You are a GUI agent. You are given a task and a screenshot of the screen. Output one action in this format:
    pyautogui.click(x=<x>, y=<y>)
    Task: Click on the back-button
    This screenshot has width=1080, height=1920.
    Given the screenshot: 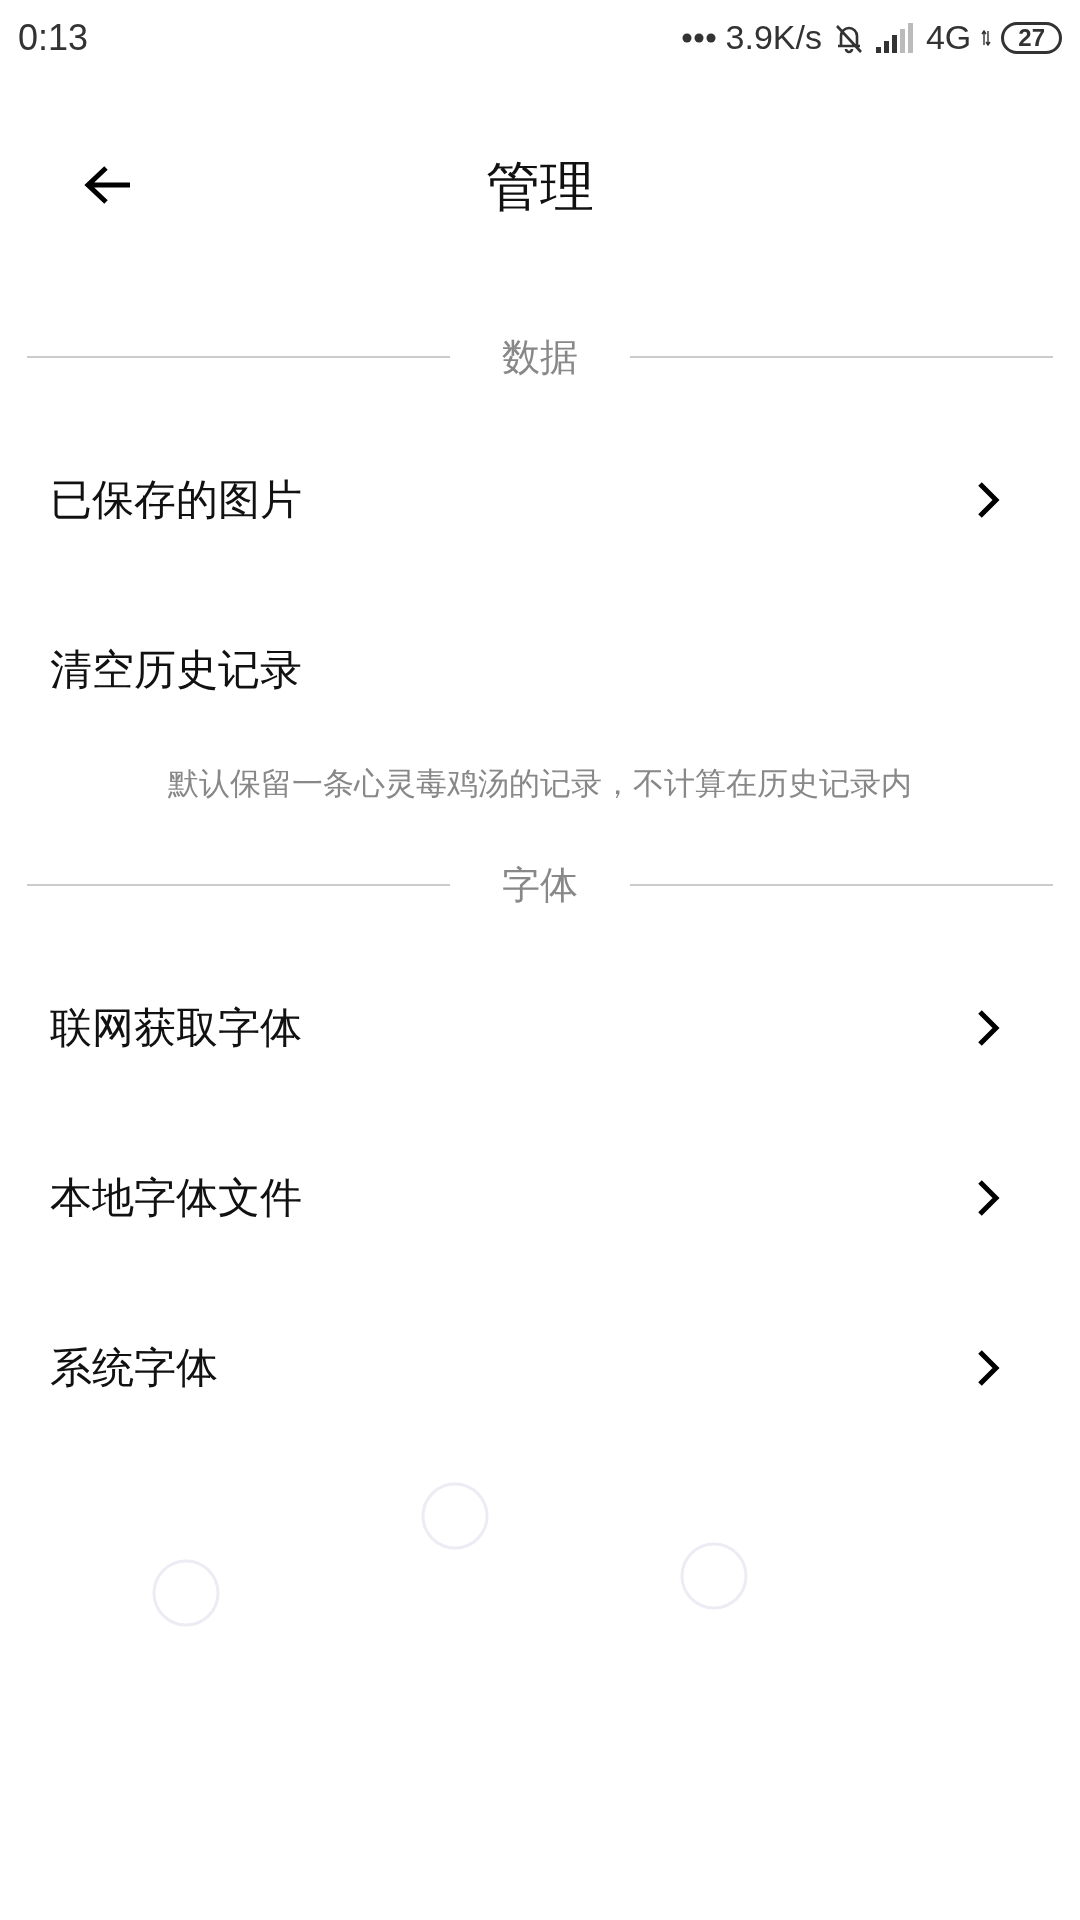 What is the action you would take?
    pyautogui.click(x=108, y=185)
    